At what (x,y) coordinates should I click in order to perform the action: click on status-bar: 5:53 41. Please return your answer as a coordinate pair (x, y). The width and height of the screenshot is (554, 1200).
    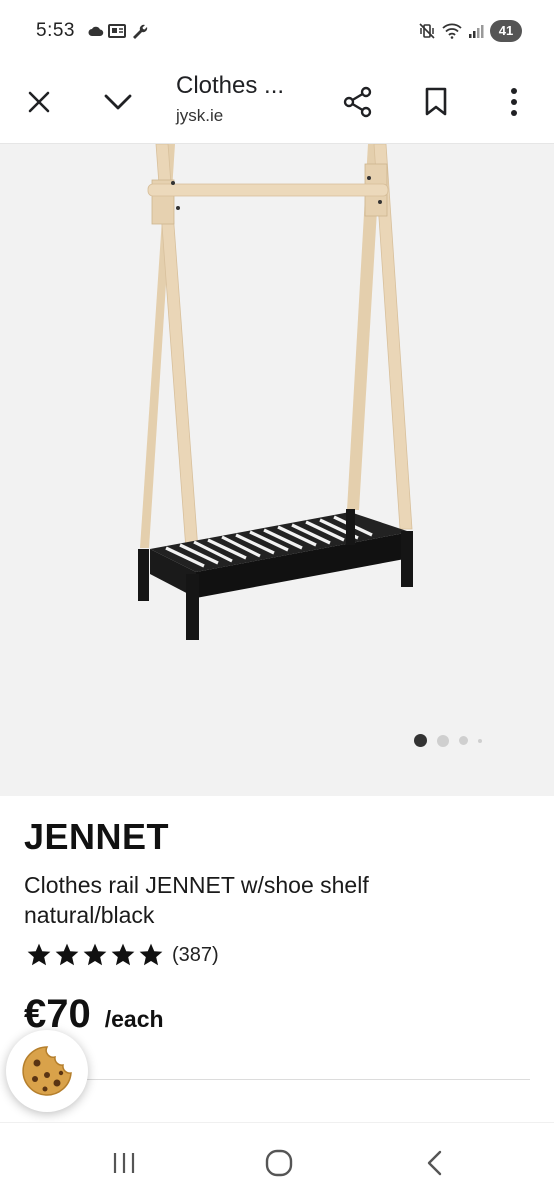
    Looking at the image, I should click on (277, 32).